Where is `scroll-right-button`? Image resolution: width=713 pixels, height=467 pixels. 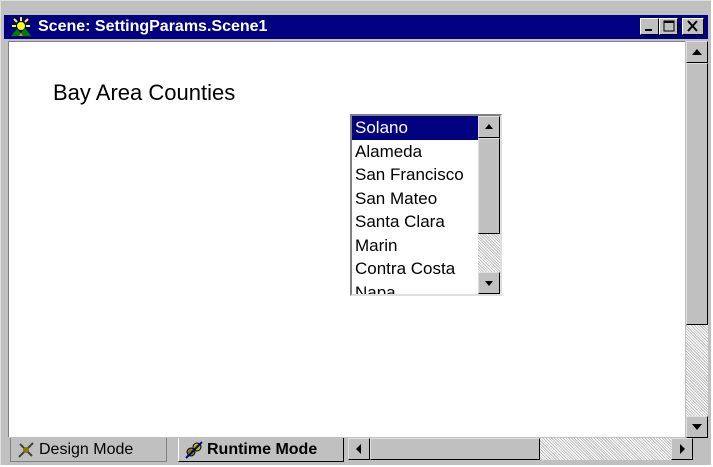
scroll-right-button is located at coordinates (682, 449).